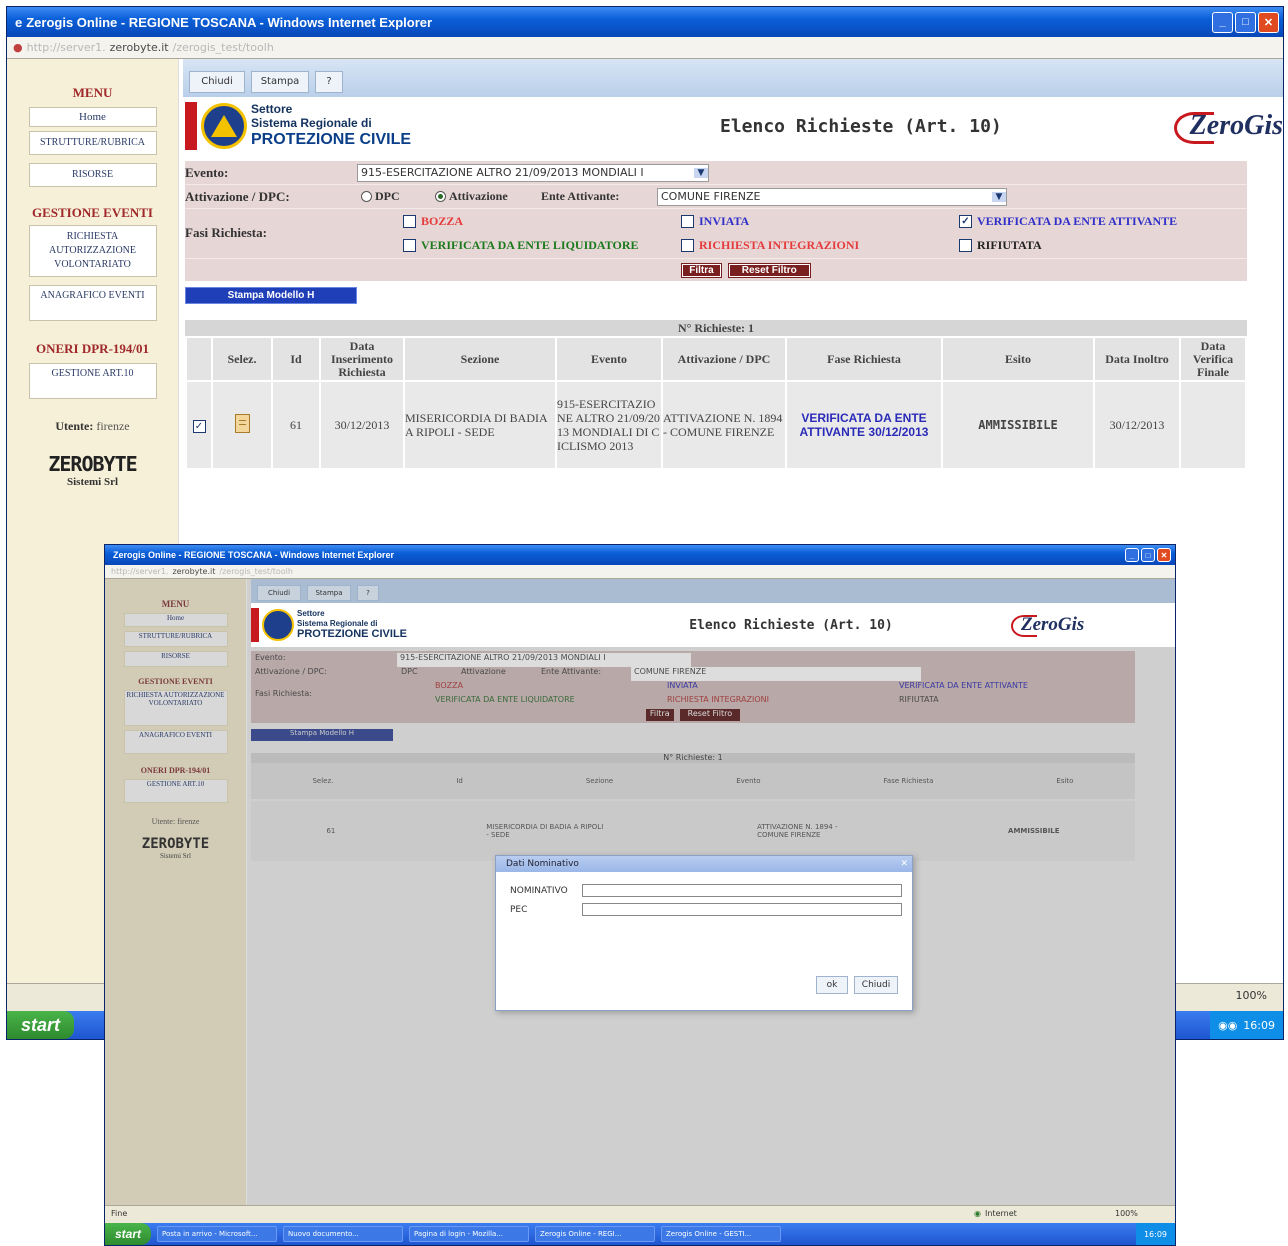 This screenshot has height=1246, width=1288. I want to click on overlay-status-zoom: 100%, so click(1145, 1213).